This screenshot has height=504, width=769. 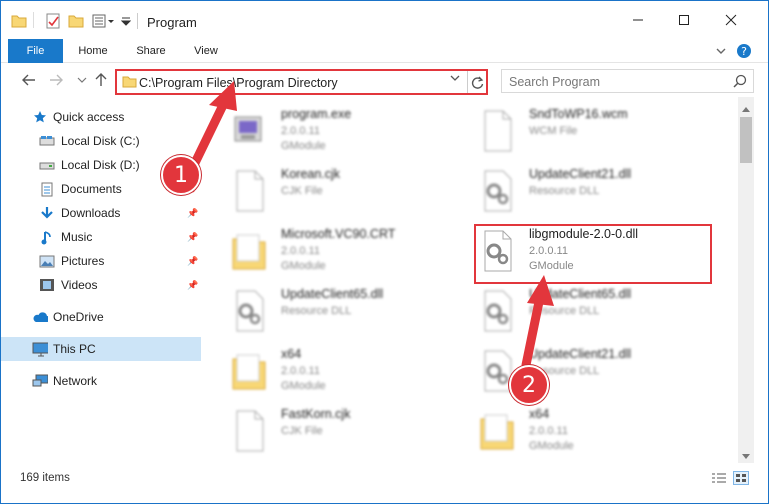 What do you see at coordinates (529, 385) in the screenshot?
I see `callout-2: 2` at bounding box center [529, 385].